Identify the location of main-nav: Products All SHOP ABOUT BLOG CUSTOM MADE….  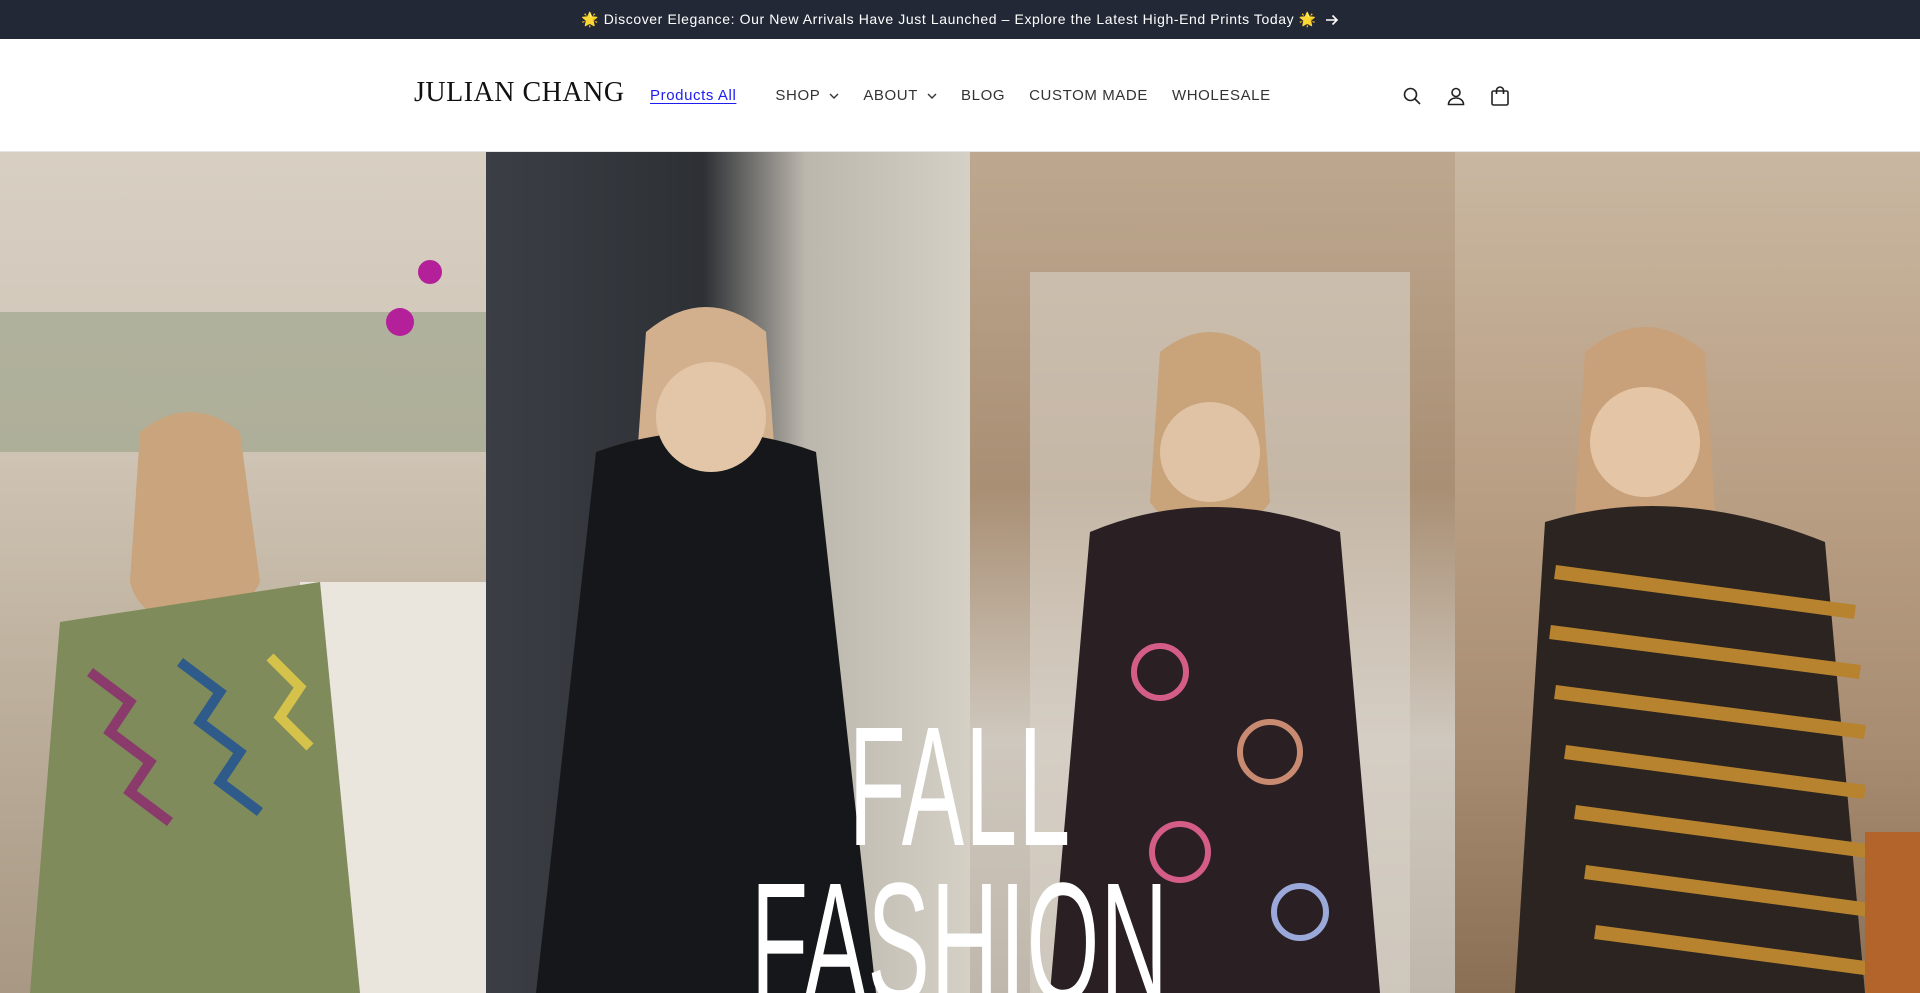
(972, 95).